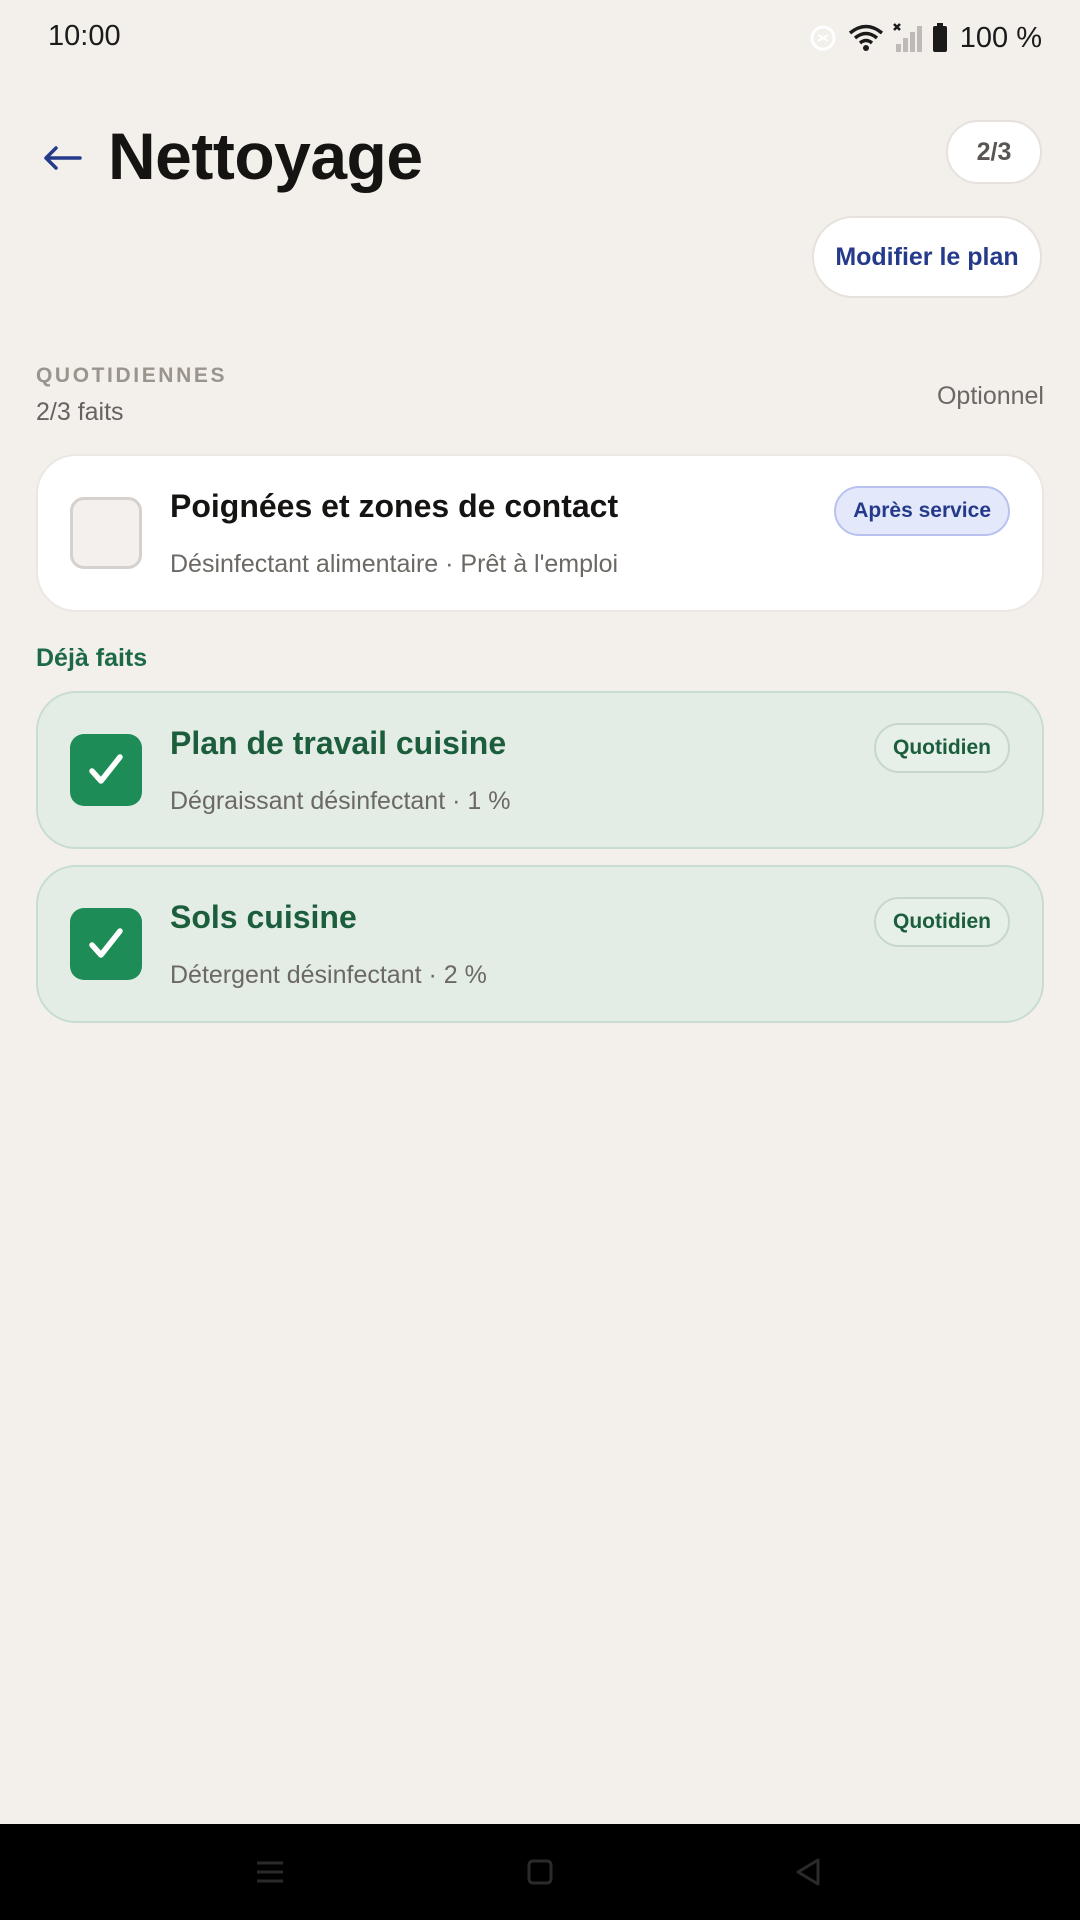 The width and height of the screenshot is (1080, 1920). Describe the element at coordinates (990, 396) in the screenshot. I see `optional-label: Optionnel` at that location.